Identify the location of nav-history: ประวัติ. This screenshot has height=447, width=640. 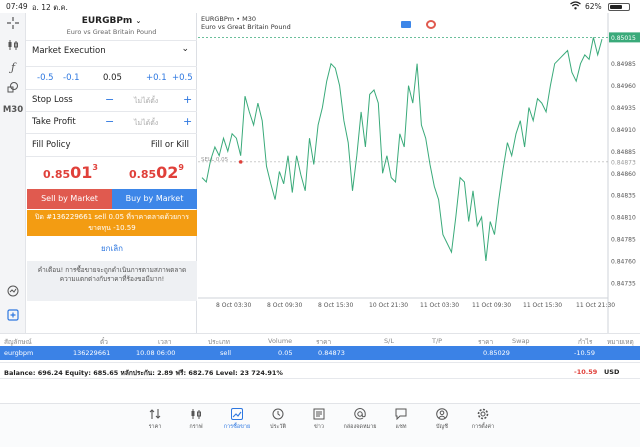
(278, 419).